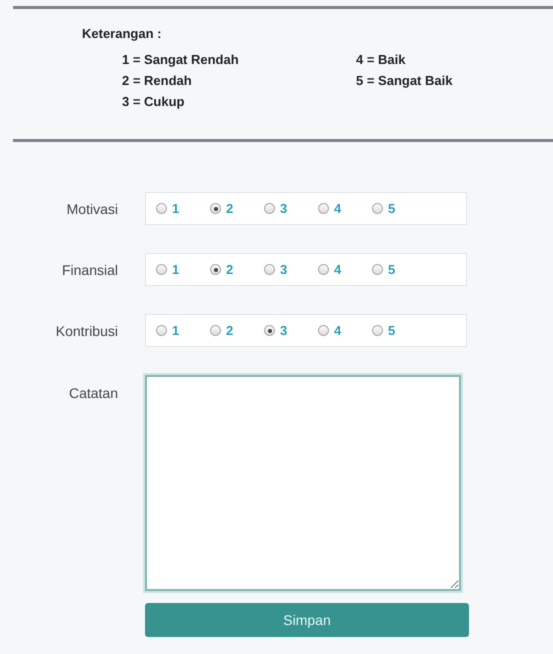 The image size is (553, 654). What do you see at coordinates (93, 392) in the screenshot?
I see `field-label: Catatan` at bounding box center [93, 392].